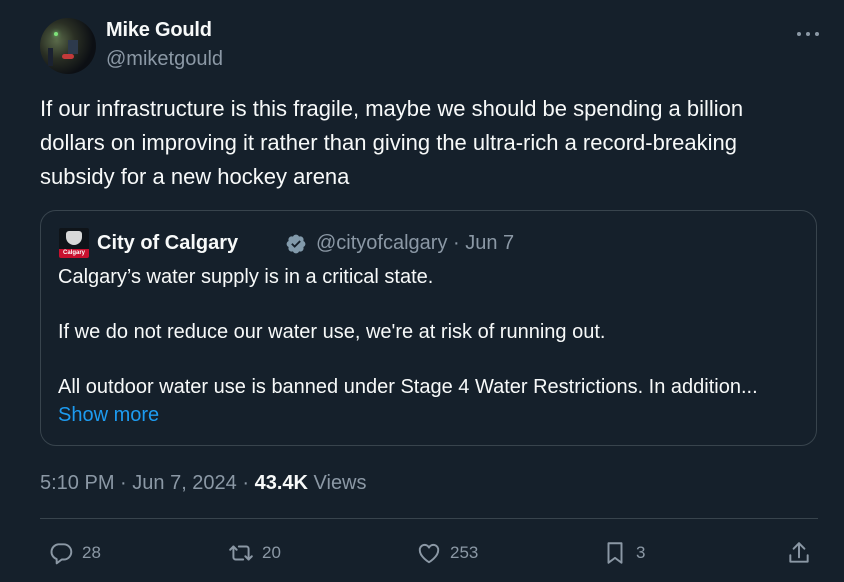  What do you see at coordinates (447, 553) in the screenshot?
I see `like-button: 253` at bounding box center [447, 553].